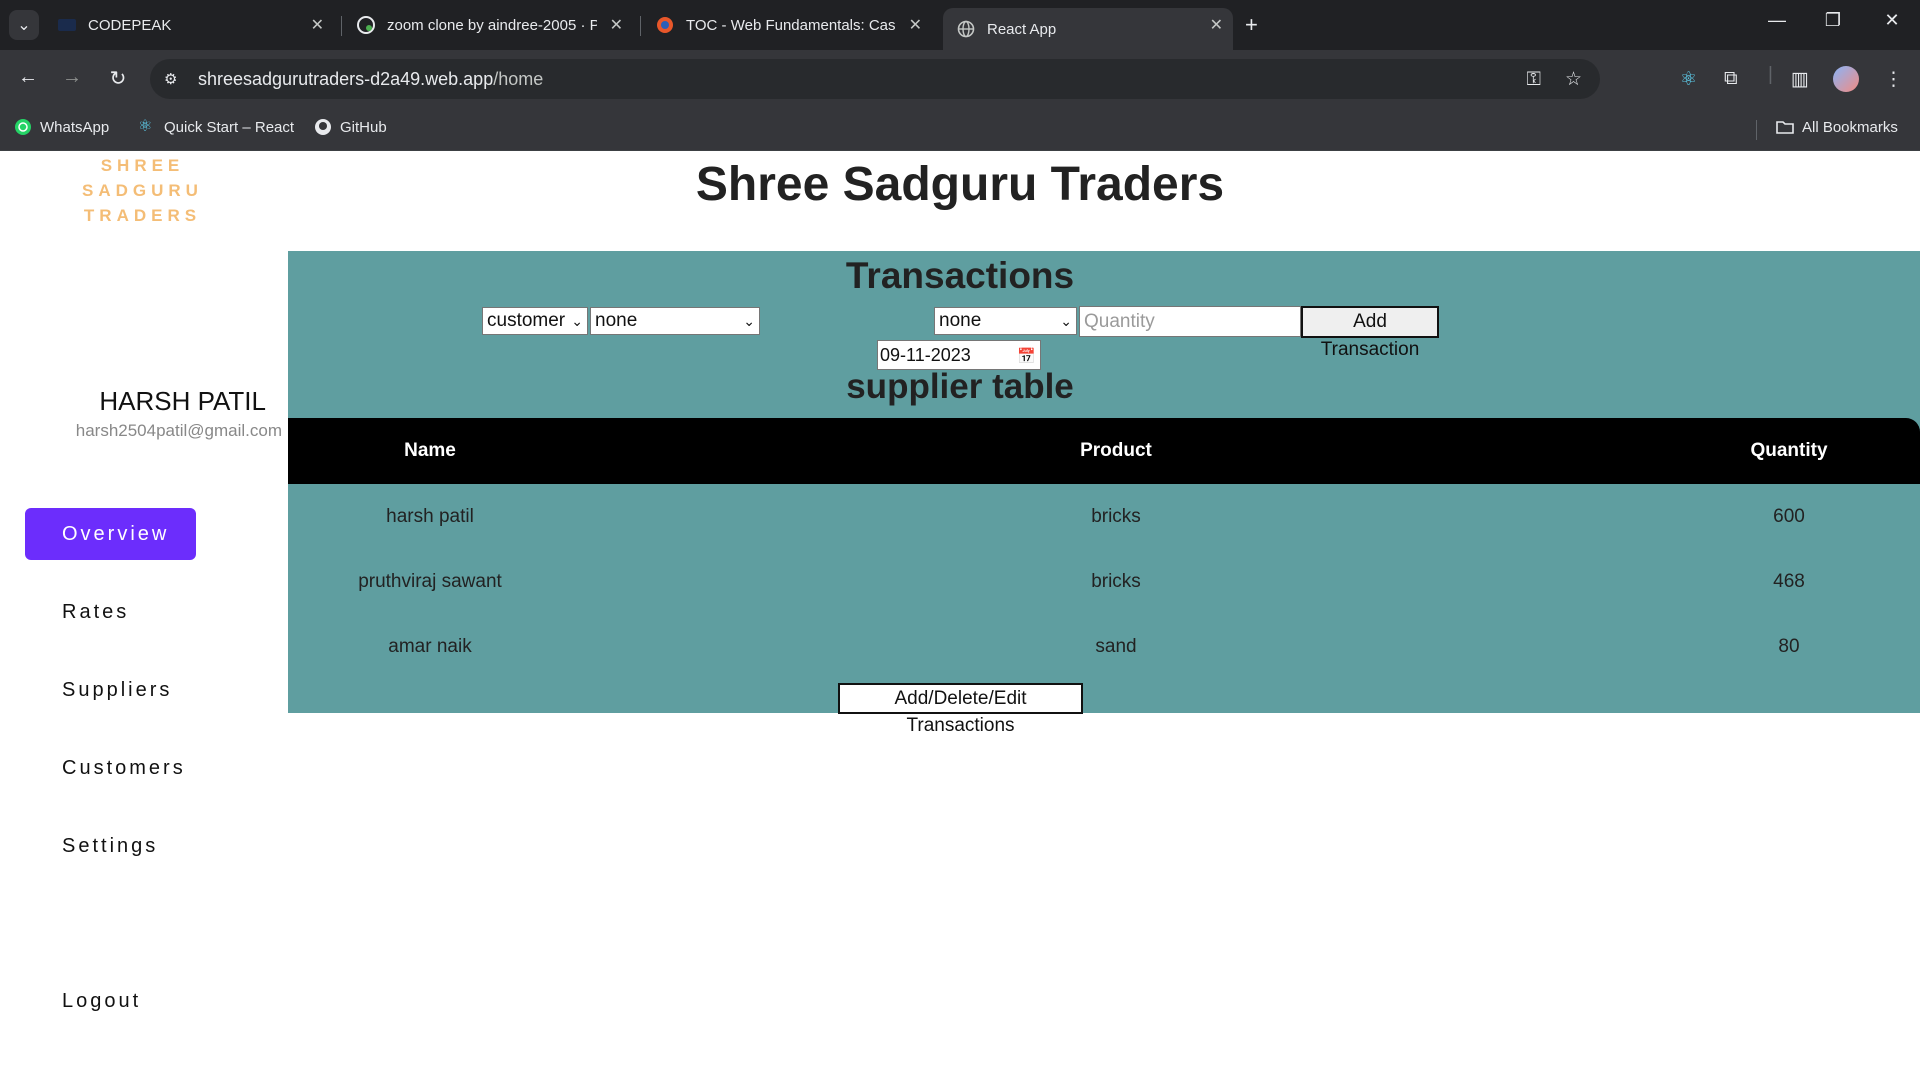  I want to click on product-select-value: none, so click(960, 320).